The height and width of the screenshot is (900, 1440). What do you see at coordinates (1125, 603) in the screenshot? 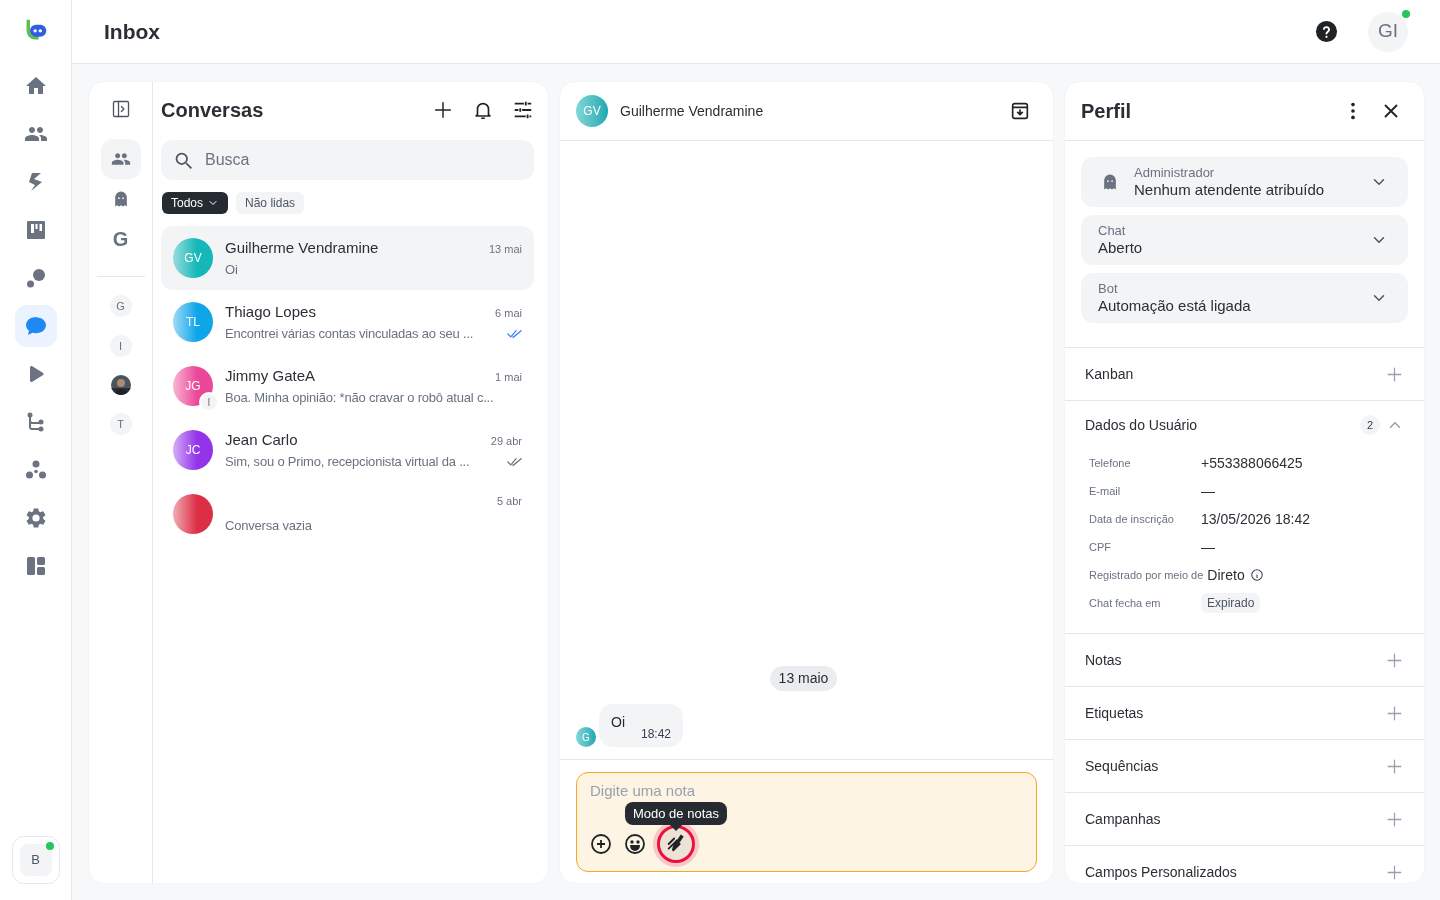
I see `field-label: Chat fecha em` at bounding box center [1125, 603].